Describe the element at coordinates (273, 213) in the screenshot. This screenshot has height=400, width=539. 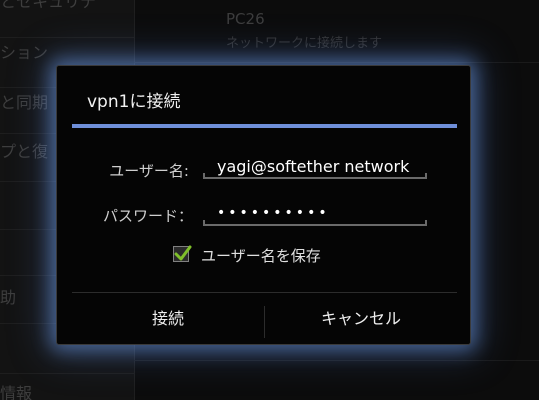
I see `password-value: ••••••••••` at that location.